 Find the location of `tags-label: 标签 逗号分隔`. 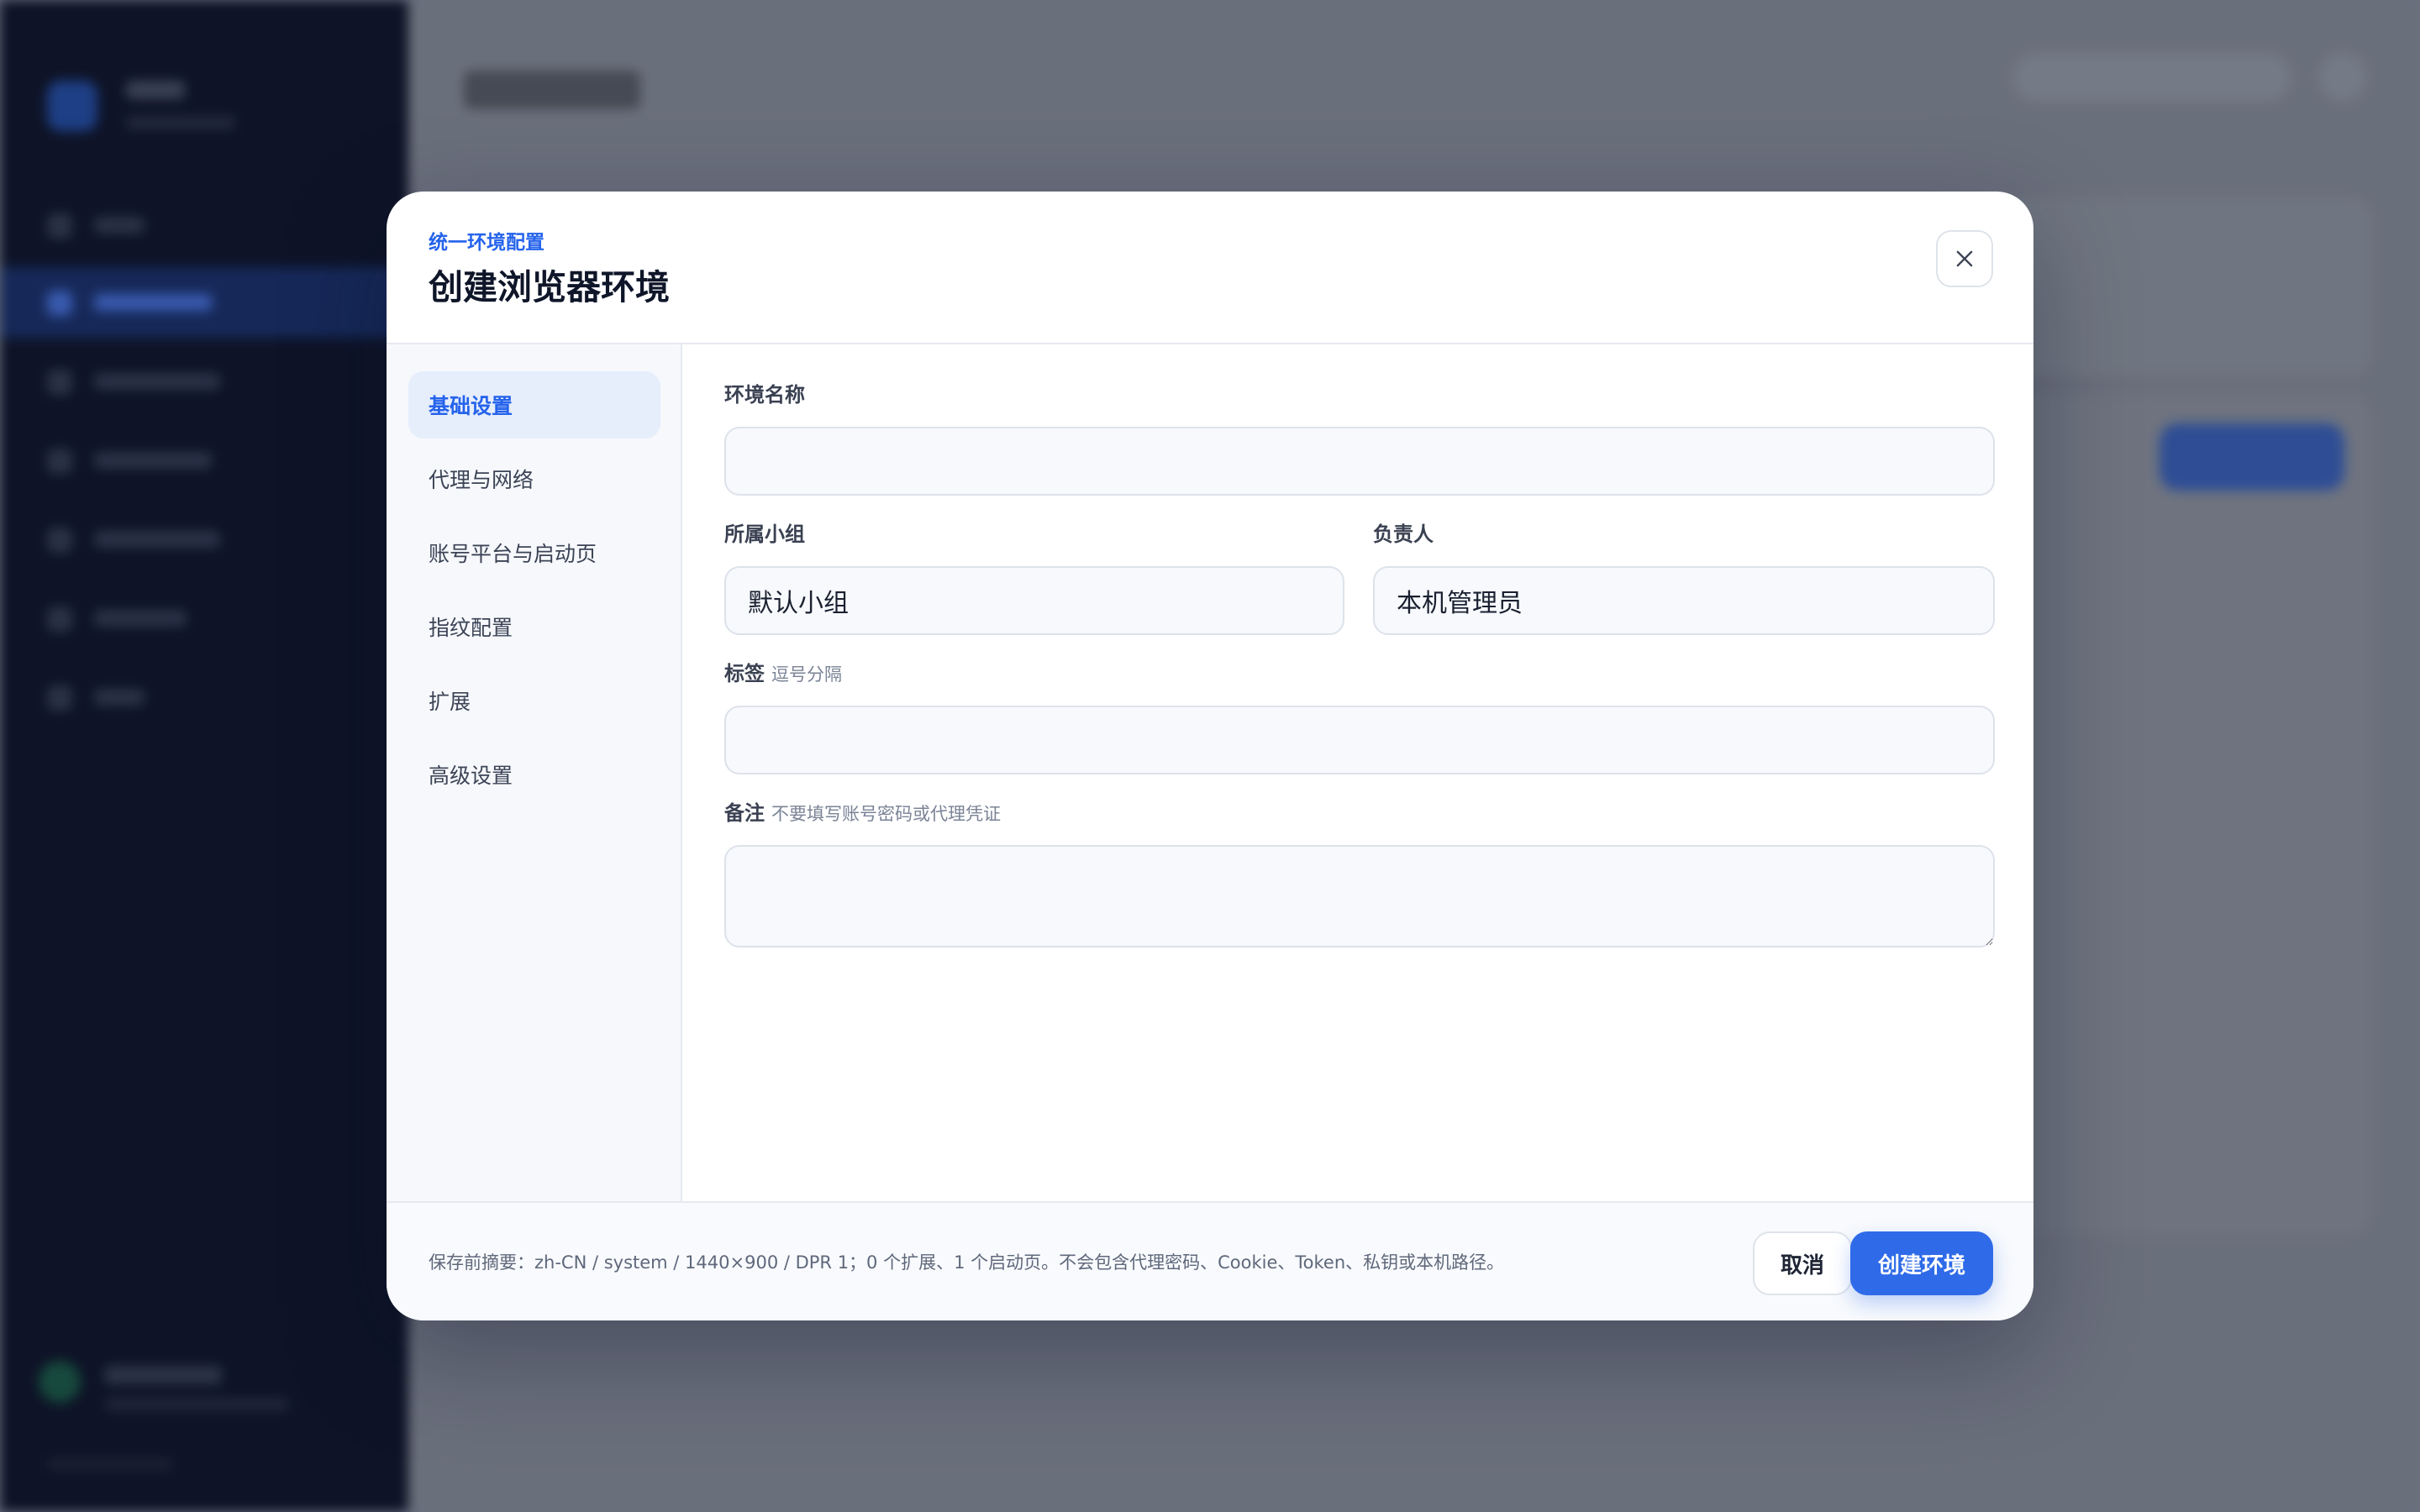

tags-label: 标签 逗号分隔 is located at coordinates (783, 674).